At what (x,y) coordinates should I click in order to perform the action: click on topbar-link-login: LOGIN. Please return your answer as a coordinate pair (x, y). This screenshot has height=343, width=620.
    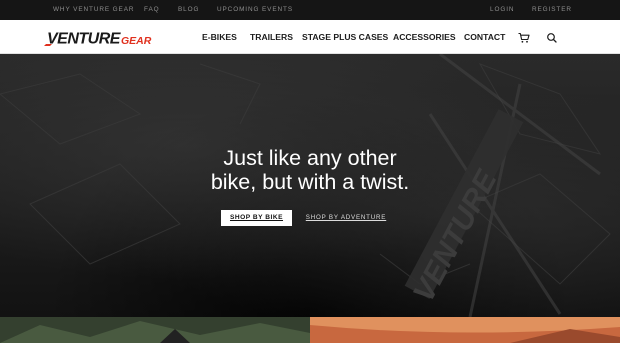
    Looking at the image, I should click on (502, 9).